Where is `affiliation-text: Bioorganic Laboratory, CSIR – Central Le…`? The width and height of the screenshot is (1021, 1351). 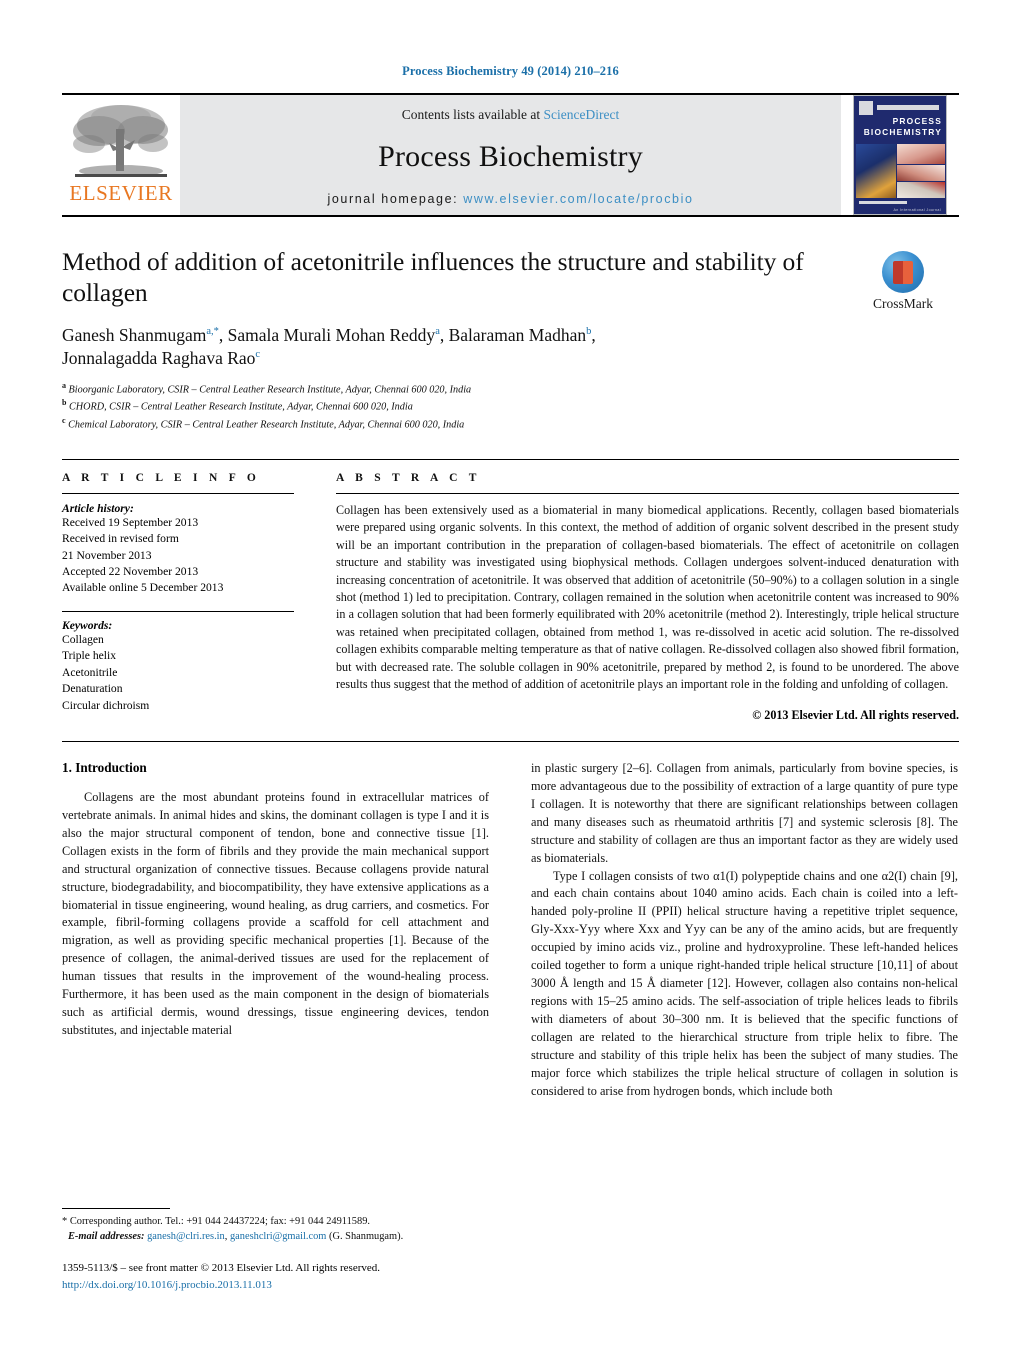
affiliation-text: Bioorganic Laboratory, CSIR – Central Le… is located at coordinates (270, 389).